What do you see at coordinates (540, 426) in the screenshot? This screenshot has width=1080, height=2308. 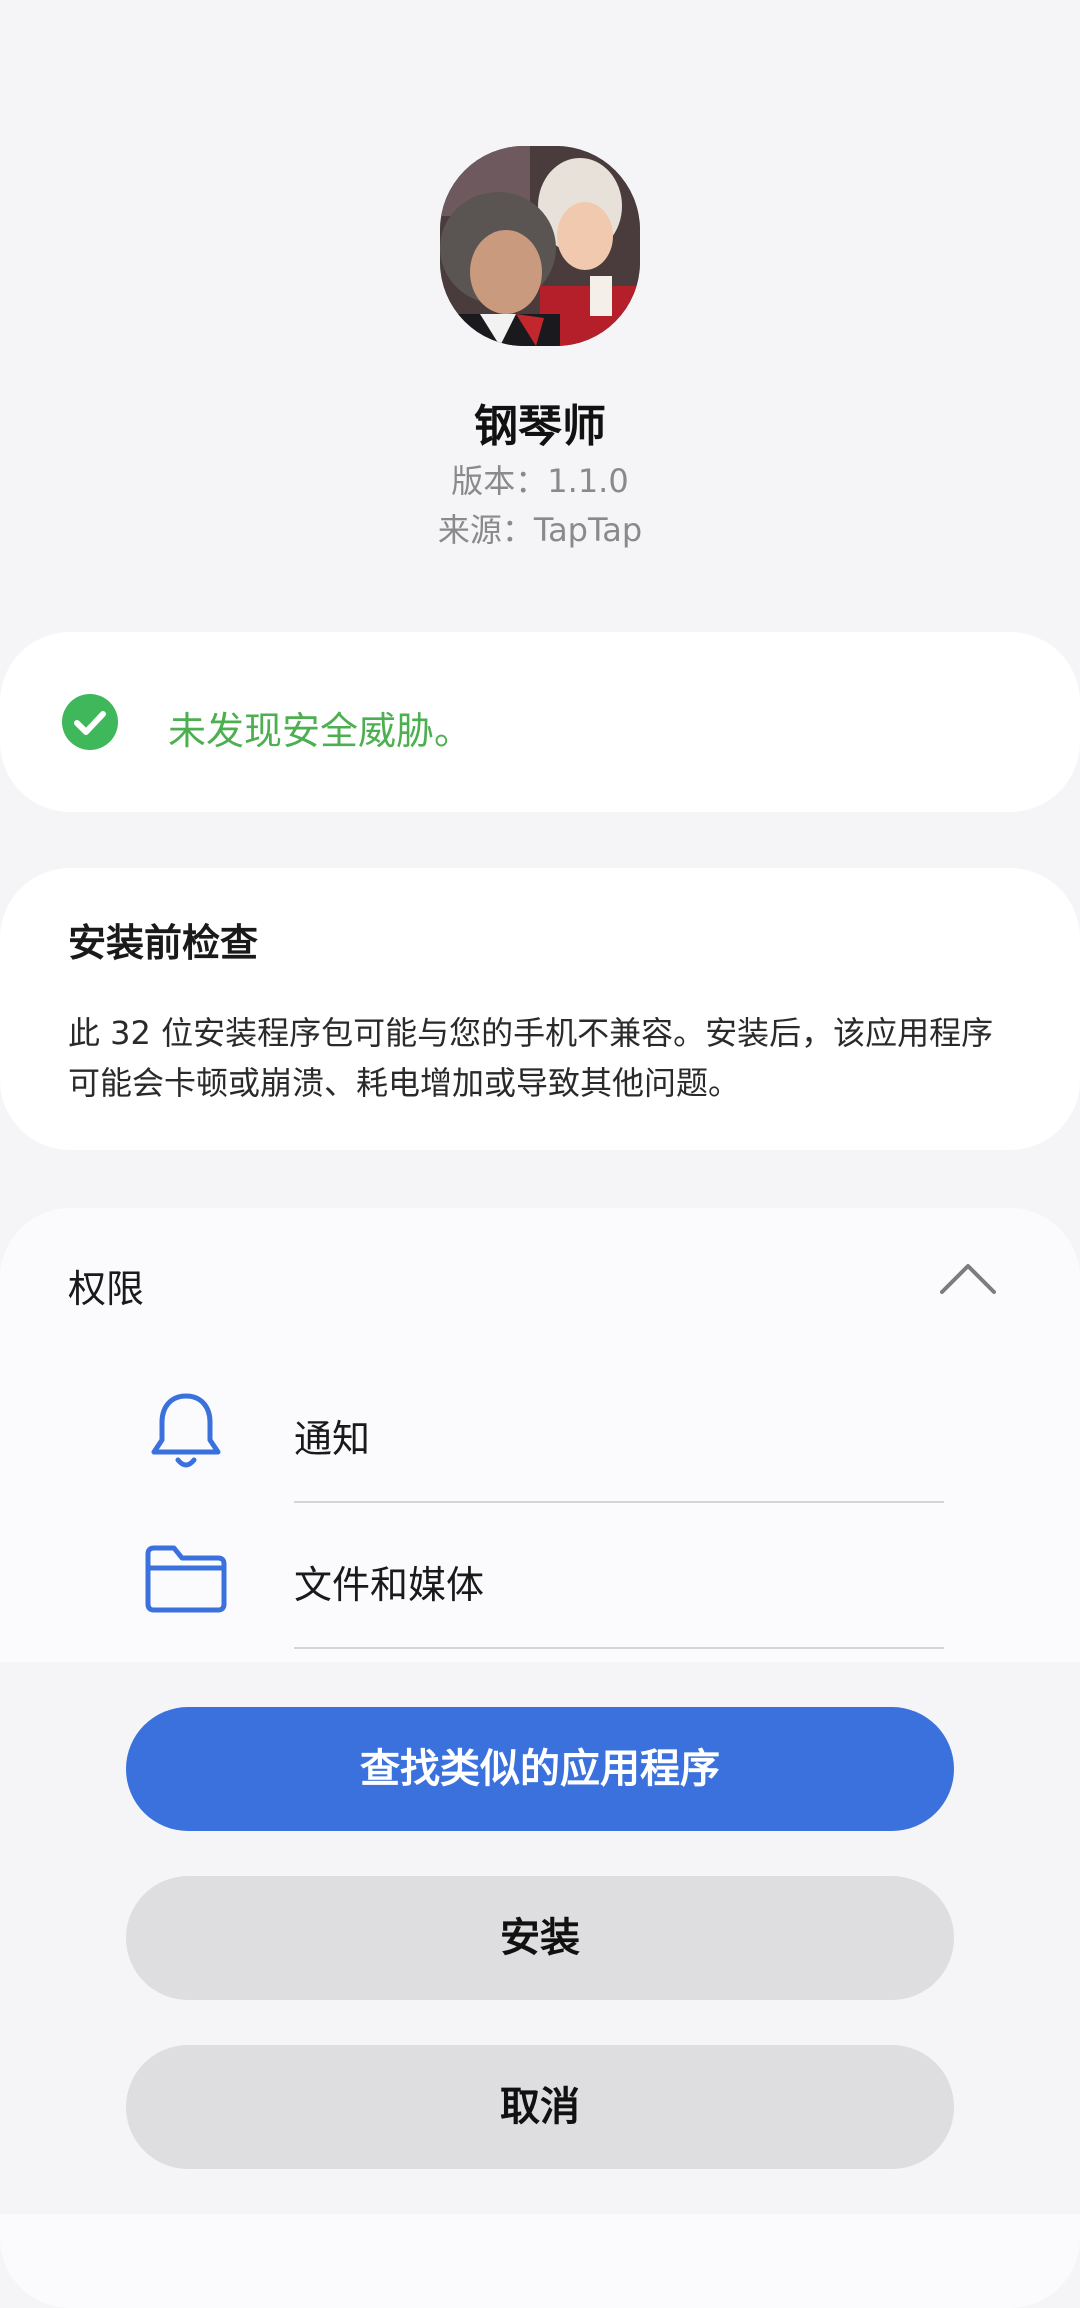 I see `app-name: 钢琴师` at bounding box center [540, 426].